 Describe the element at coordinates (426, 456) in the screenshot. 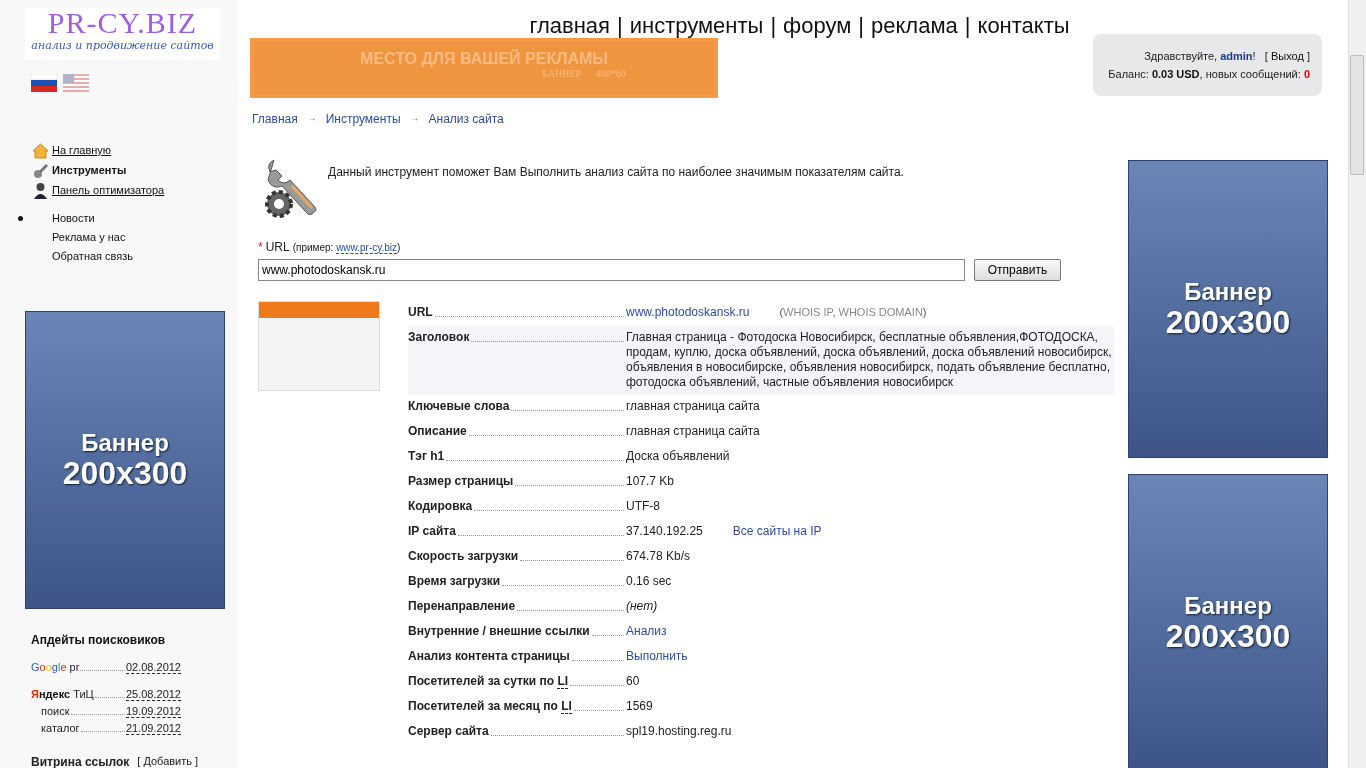

I see `result-label: Тэг h1` at that location.